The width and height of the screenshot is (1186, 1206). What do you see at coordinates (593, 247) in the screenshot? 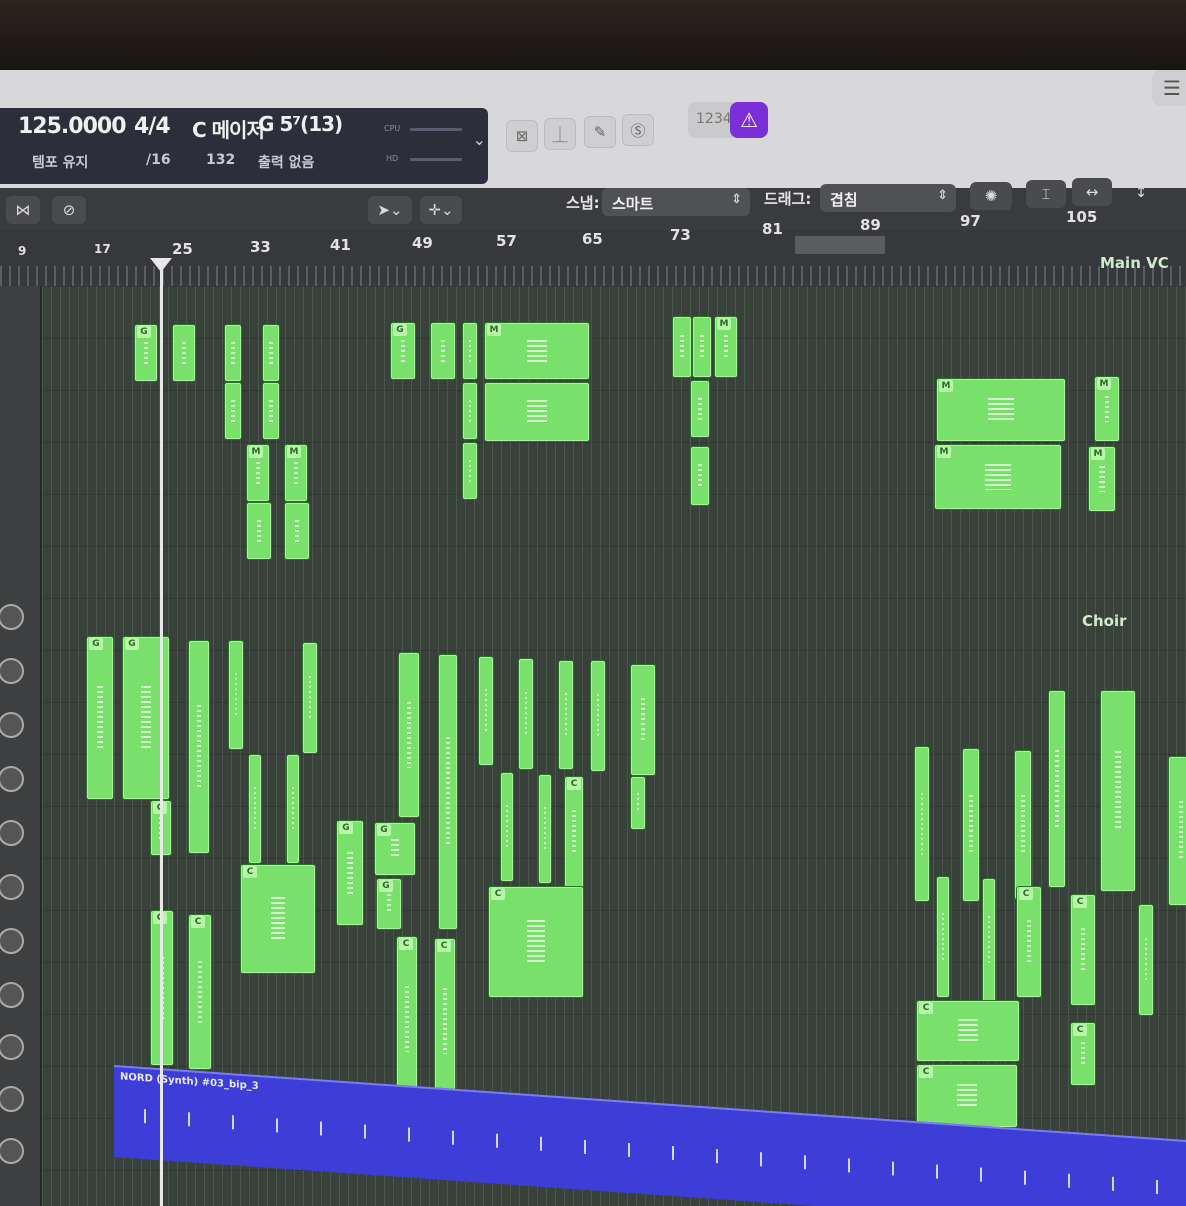
I see `bar-ruler: 9 17 25 33 41 49 57 65 73 81 89 97 105` at bounding box center [593, 247].